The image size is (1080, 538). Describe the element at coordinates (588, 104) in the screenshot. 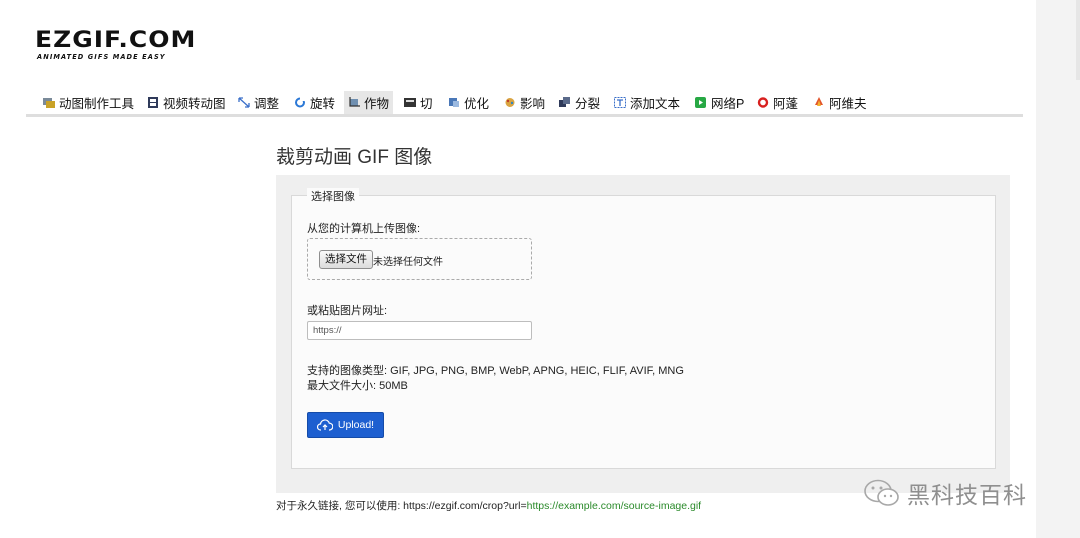

I see `nav-label: 分裂` at that location.